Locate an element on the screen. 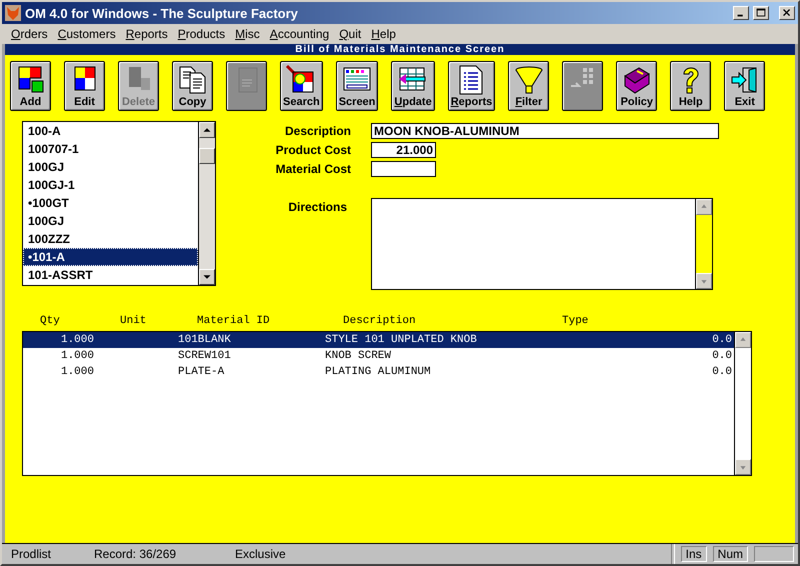 The height and width of the screenshot is (566, 800). scroll-up-button is located at coordinates (207, 130).